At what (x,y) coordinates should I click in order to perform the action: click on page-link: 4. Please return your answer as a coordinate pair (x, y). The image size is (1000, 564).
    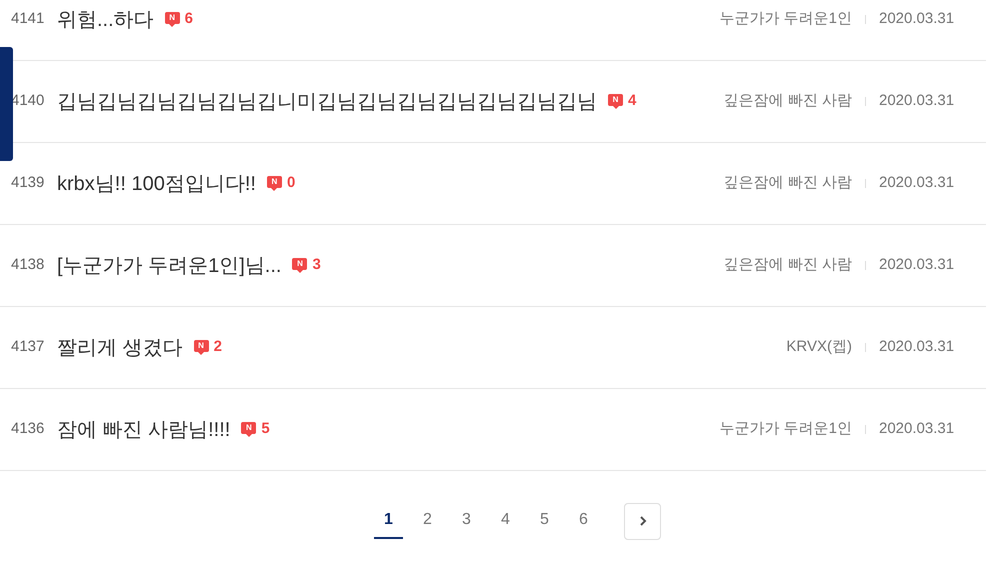
    Looking at the image, I should click on (505, 521).